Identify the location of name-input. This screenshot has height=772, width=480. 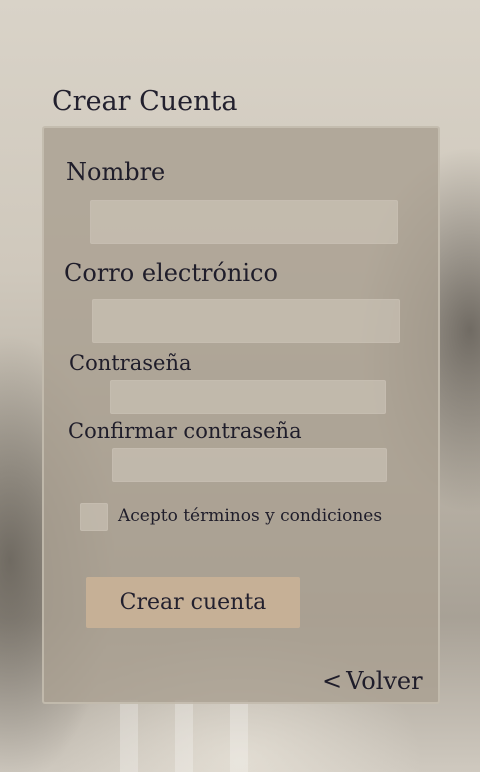
(244, 222).